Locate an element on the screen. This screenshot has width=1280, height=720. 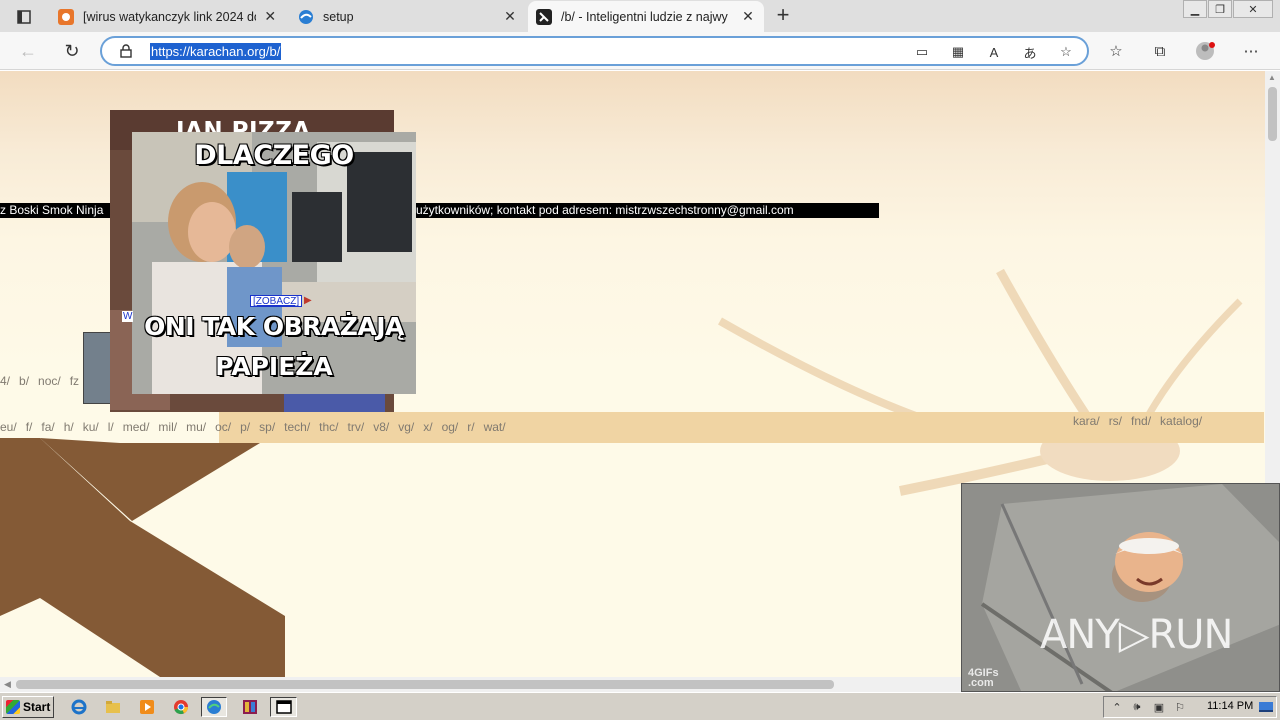
edge-favicon-icon is located at coordinates (306, 17).